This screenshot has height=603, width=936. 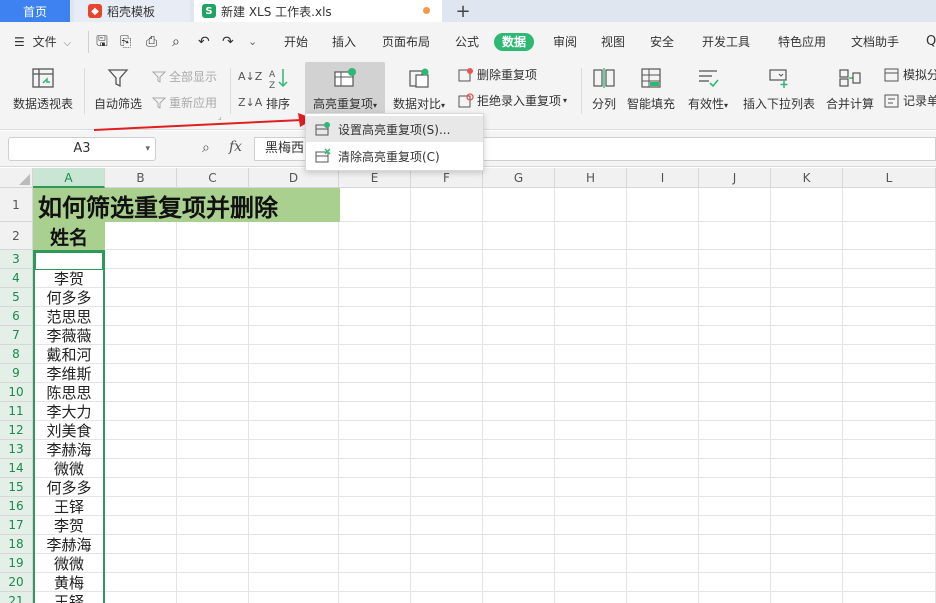 What do you see at coordinates (16, 354) in the screenshot?
I see `row-header-8: 8` at bounding box center [16, 354].